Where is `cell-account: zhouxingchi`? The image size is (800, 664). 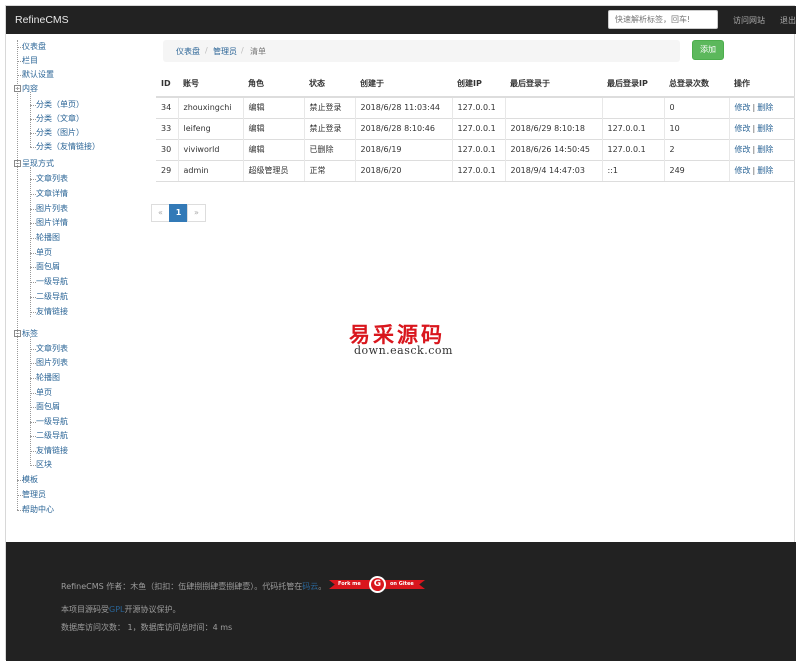 cell-account: zhouxingchi is located at coordinates (210, 107).